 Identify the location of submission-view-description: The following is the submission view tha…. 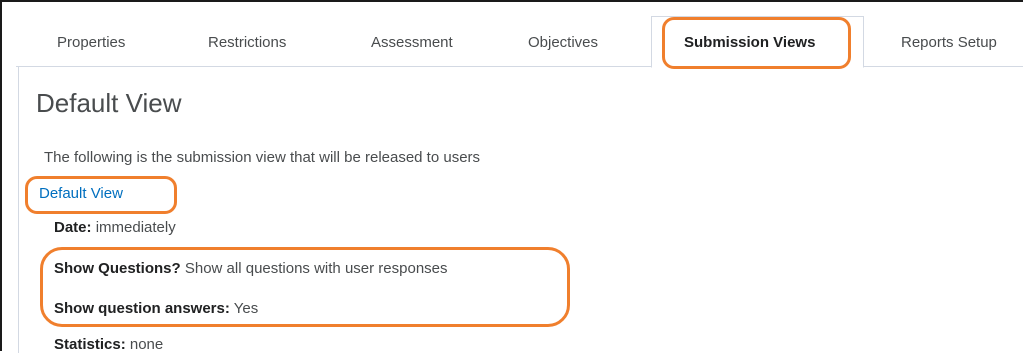
(262, 157).